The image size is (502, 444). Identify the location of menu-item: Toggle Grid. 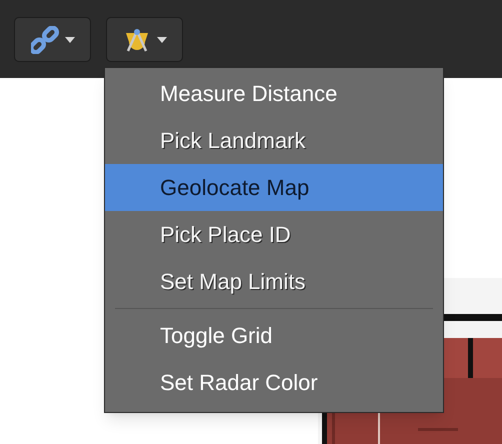
(274, 335).